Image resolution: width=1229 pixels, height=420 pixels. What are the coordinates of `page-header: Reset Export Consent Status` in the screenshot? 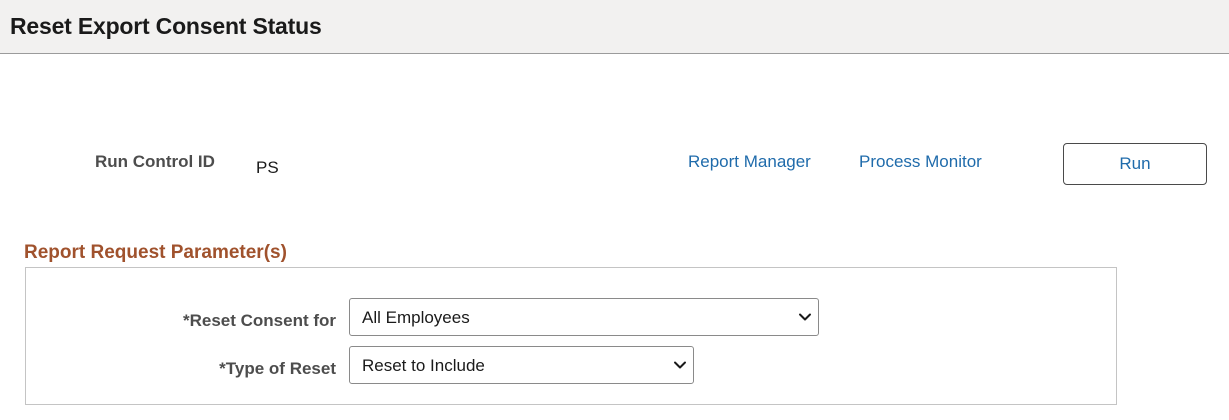 It's located at (614, 27).